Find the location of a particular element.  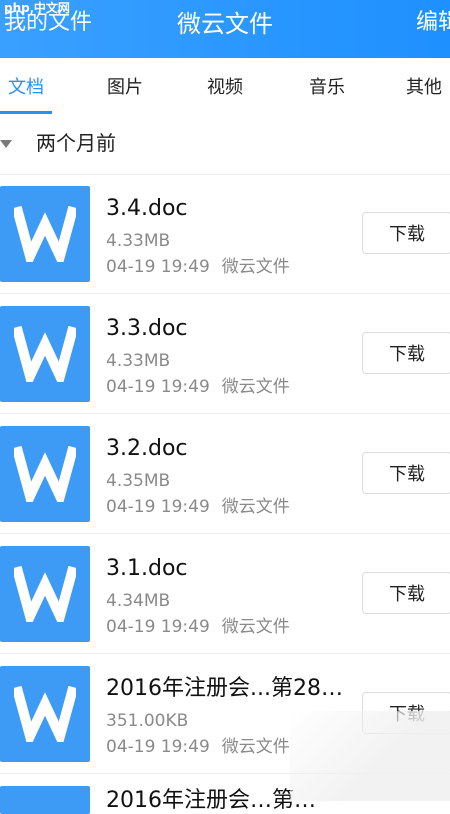

category-tabs: 文档 图片 视频 音乐 其他 is located at coordinates (225, 86).